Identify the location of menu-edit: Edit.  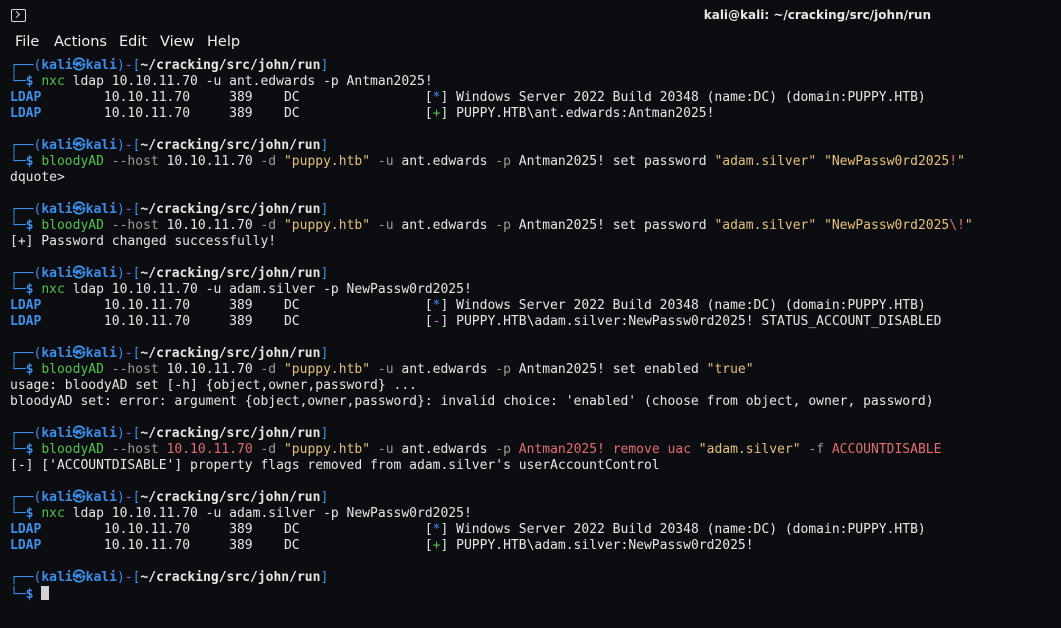
(133, 42).